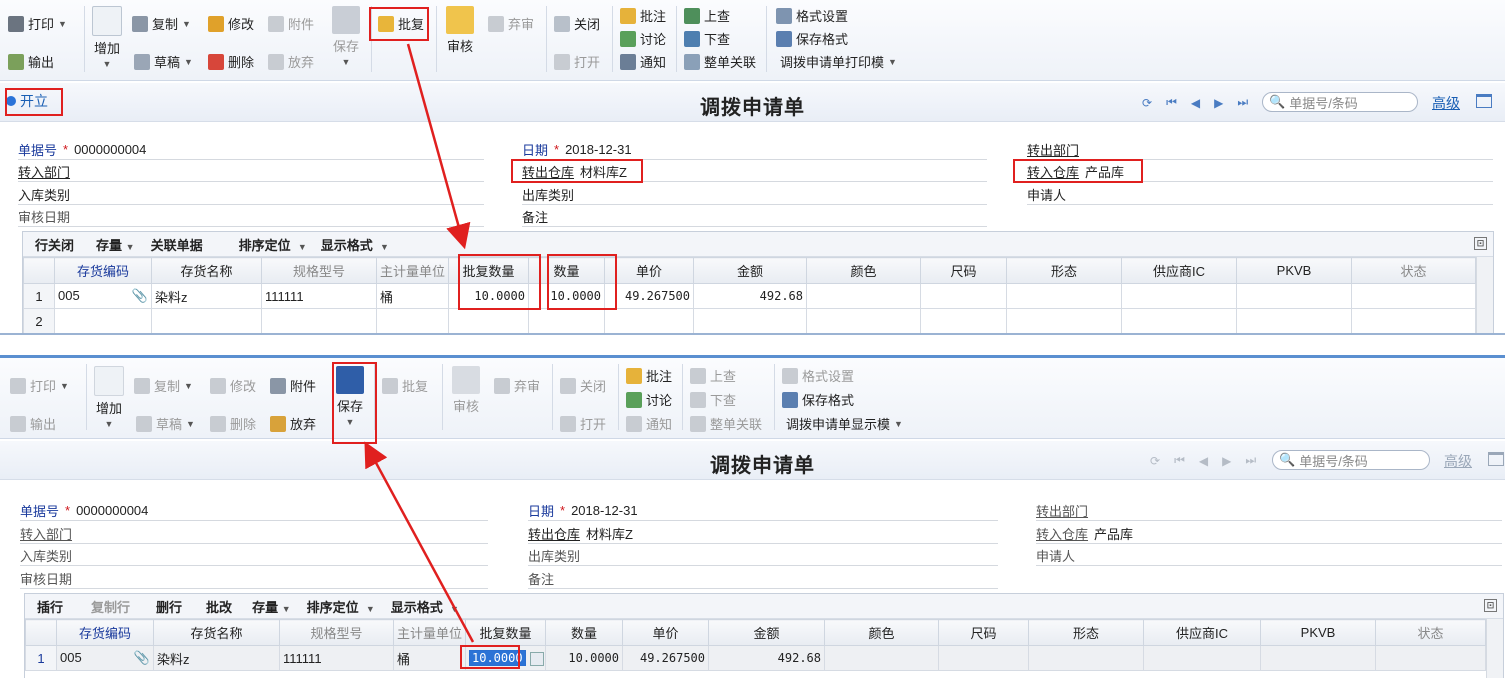 Image resolution: width=1505 pixels, height=678 pixels. What do you see at coordinates (216, 658) in the screenshot?
I see `cell-name: 染料z` at bounding box center [216, 658].